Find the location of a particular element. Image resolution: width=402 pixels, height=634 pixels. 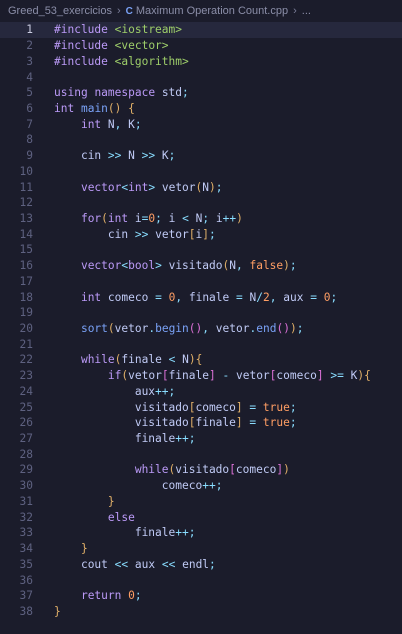

line-number: 38 is located at coordinates (26, 611).